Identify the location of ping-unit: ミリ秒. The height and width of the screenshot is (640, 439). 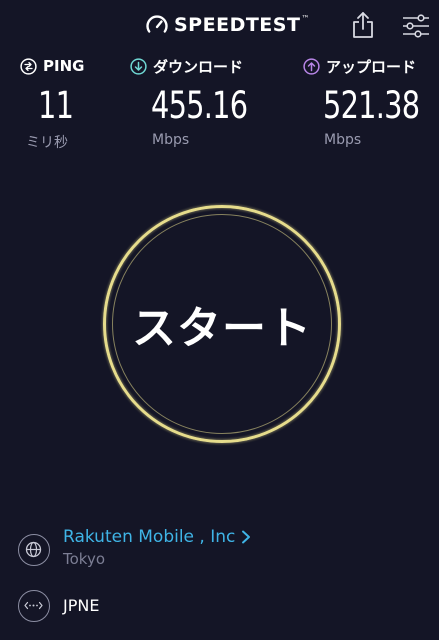
(47, 143).